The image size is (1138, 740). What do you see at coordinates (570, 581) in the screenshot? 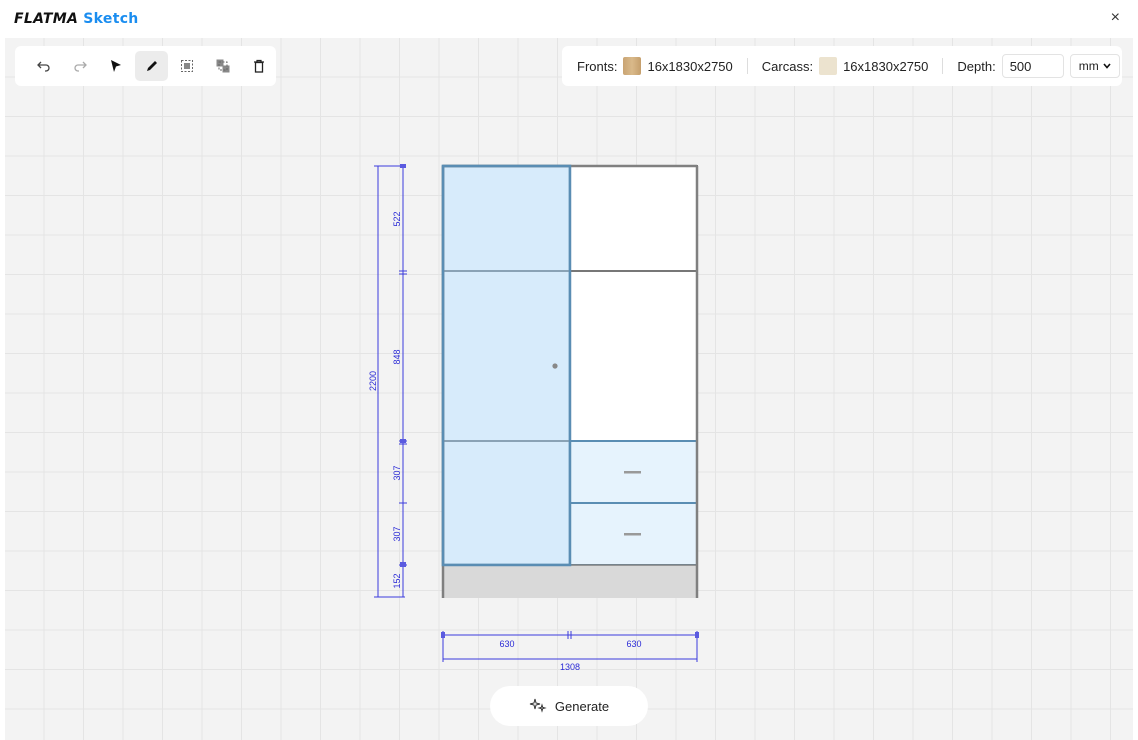
I see `plinth` at bounding box center [570, 581].